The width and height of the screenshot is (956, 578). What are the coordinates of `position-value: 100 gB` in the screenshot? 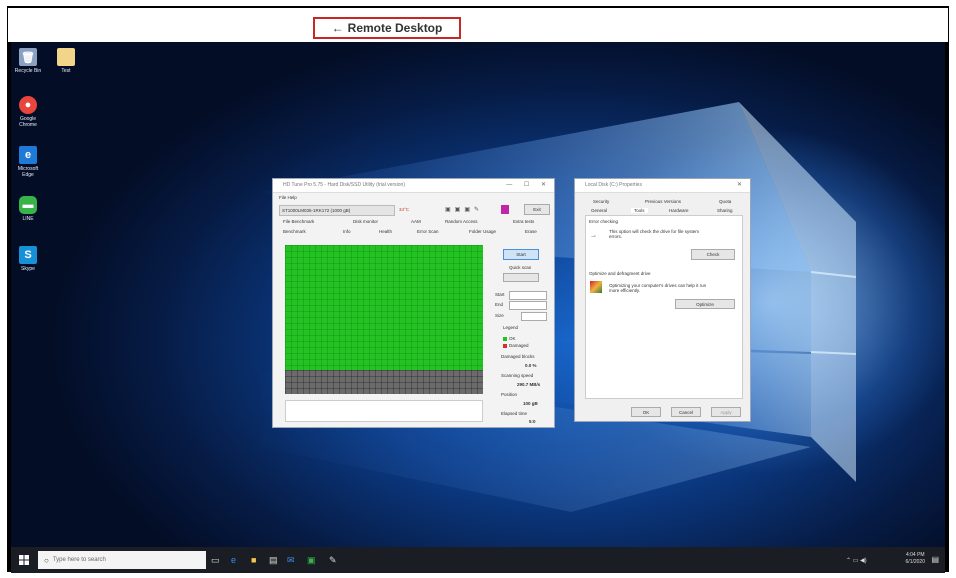 It's located at (530, 403).